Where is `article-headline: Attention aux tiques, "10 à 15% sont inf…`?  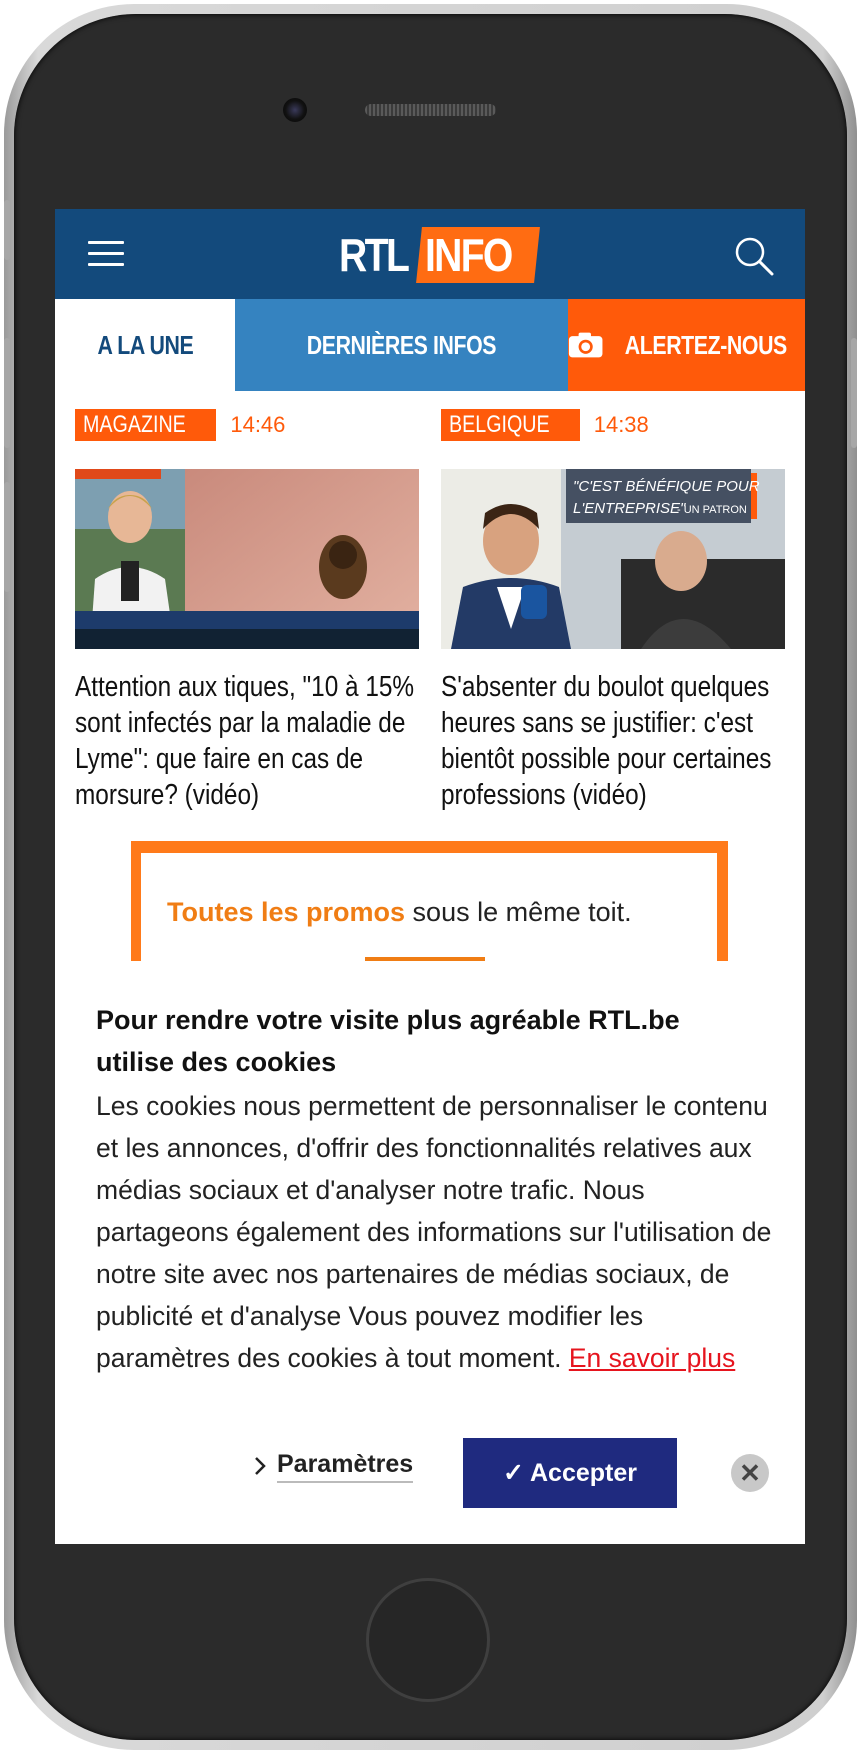 article-headline: Attention aux tiques, "10 à 15% sont inf… is located at coordinates (247, 741).